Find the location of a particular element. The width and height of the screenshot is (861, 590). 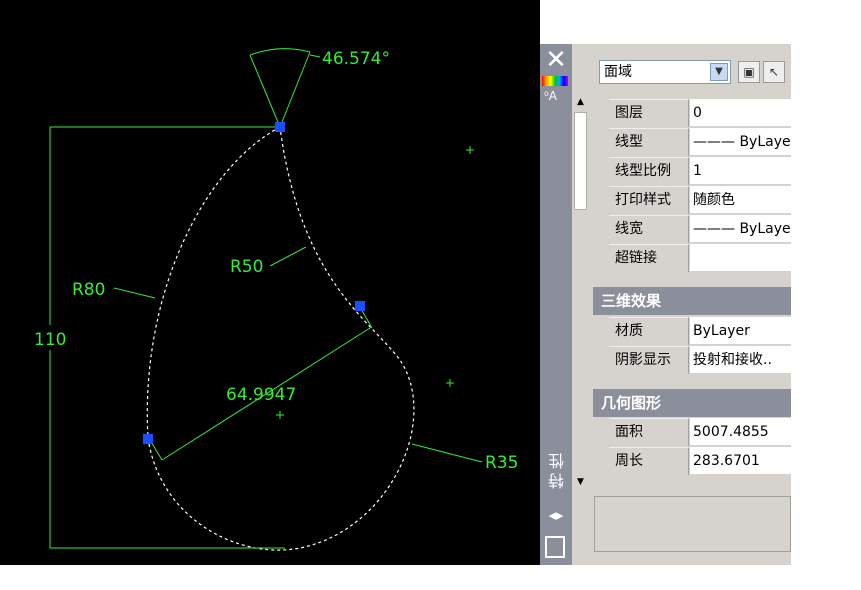

palette-title-bar: ✕ ⁰A 特性 ◂▸ is located at coordinates (556, 304).